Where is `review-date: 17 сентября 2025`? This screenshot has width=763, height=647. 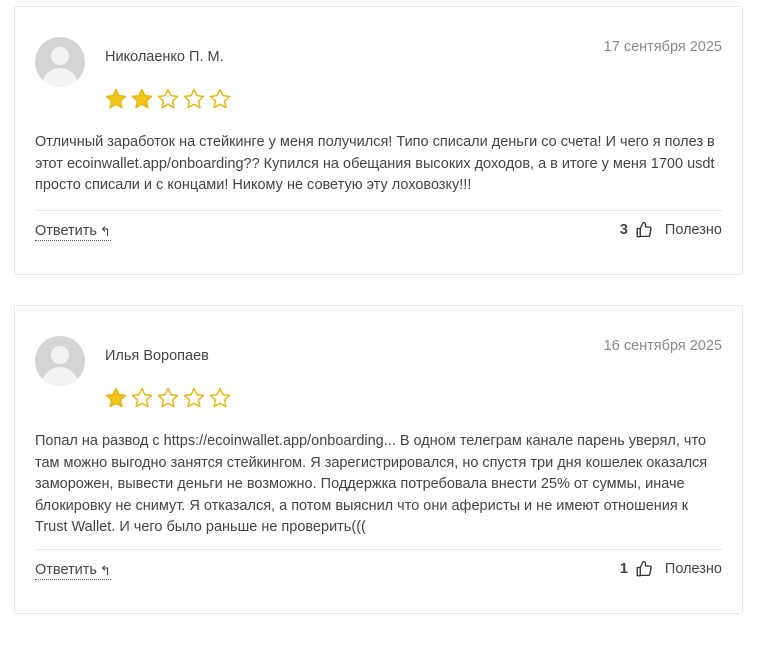 review-date: 17 сентября 2025 is located at coordinates (662, 47).